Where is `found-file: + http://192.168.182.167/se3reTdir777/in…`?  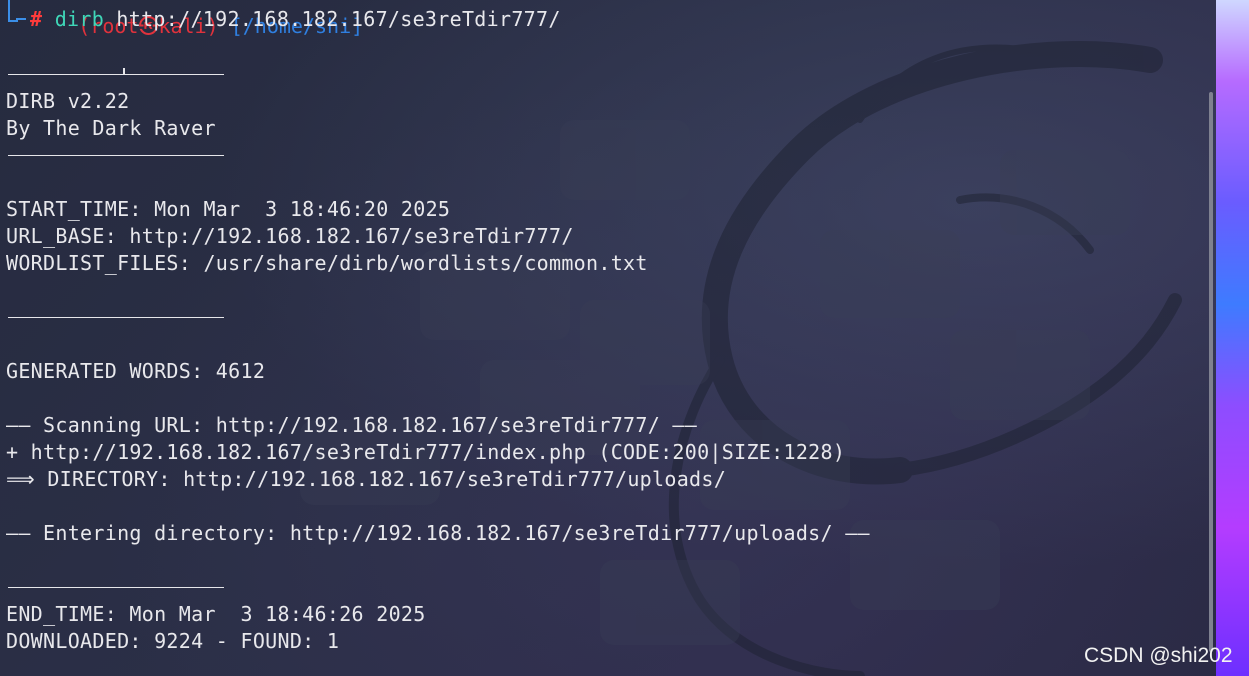
found-file: + http://192.168.182.167/se3reTdir777/in… is located at coordinates (426, 452).